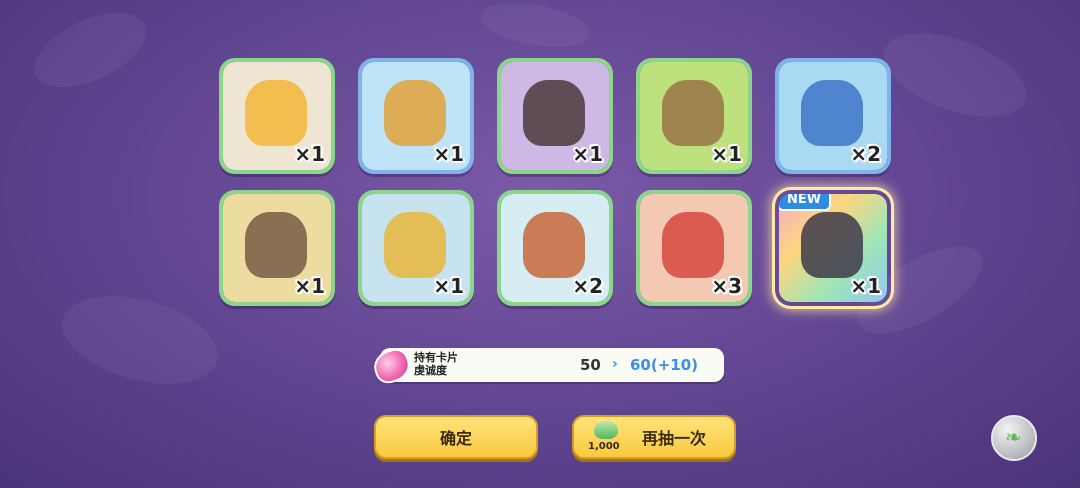 This screenshot has width=1080, height=488. I want to click on reward-tile: ×1 NEW, so click(833, 248).